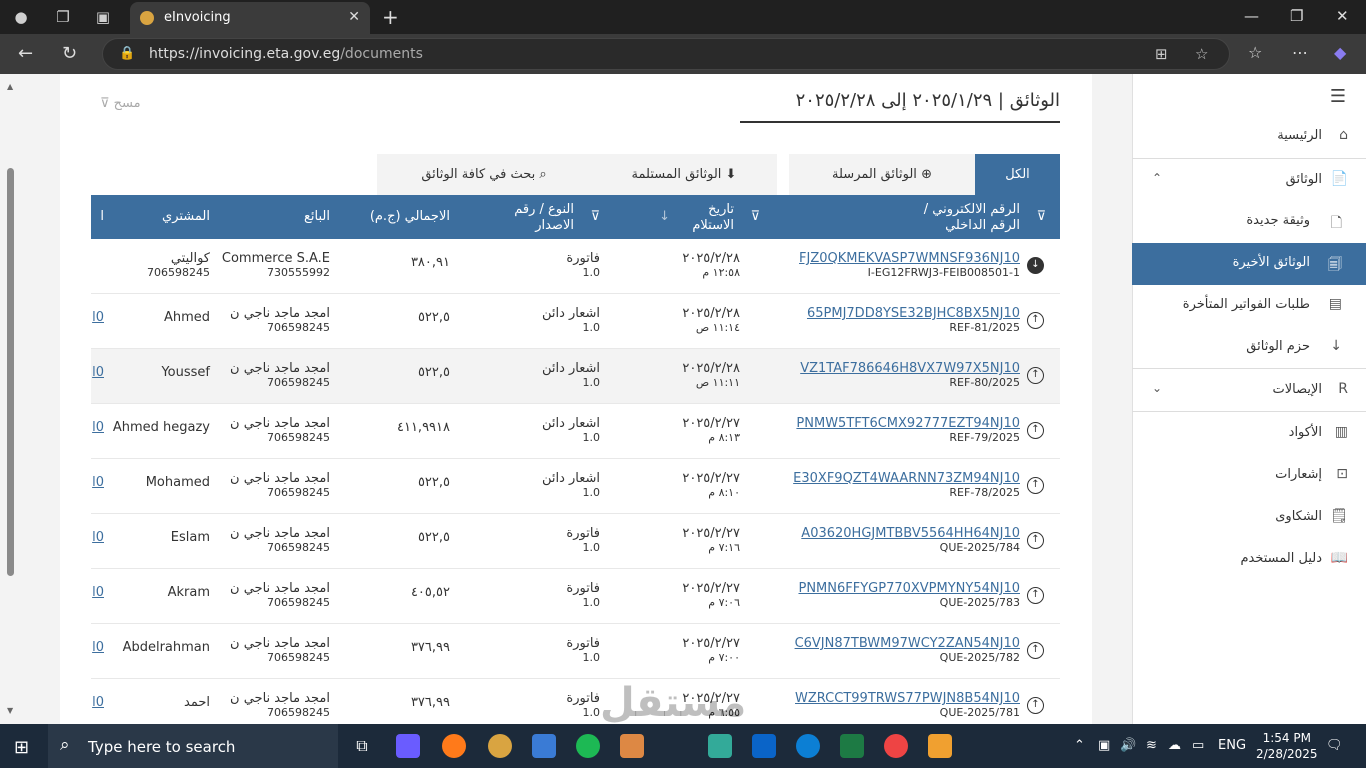  What do you see at coordinates (160, 217) in the screenshot?
I see `header-buyer: المشتري` at bounding box center [160, 217].